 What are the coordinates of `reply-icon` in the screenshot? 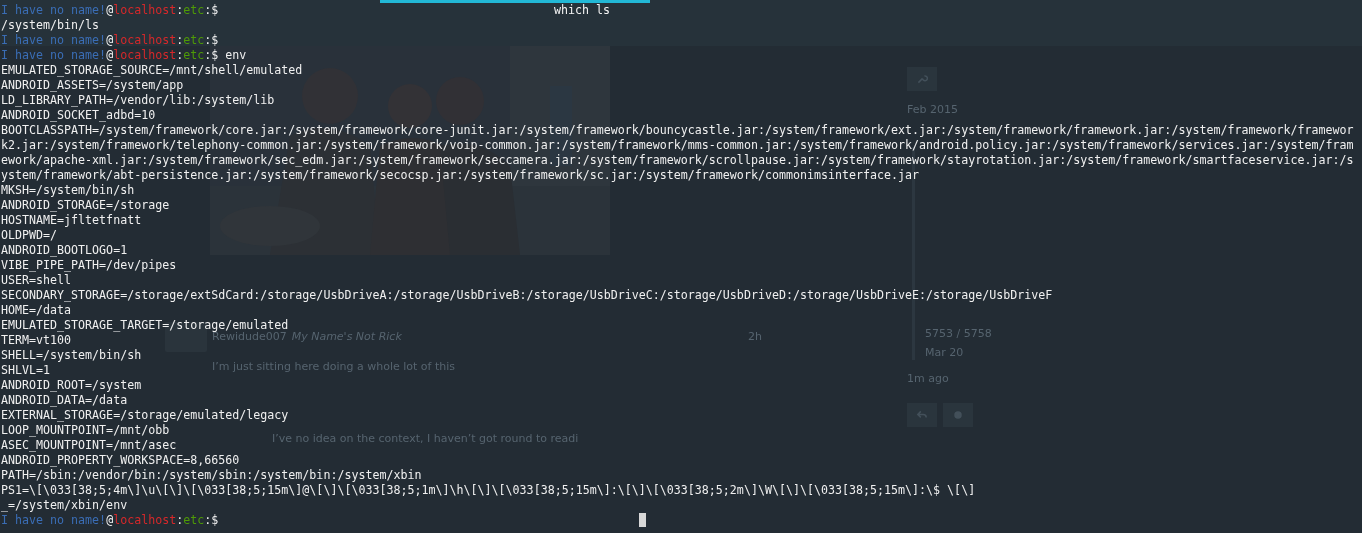 It's located at (922, 415).